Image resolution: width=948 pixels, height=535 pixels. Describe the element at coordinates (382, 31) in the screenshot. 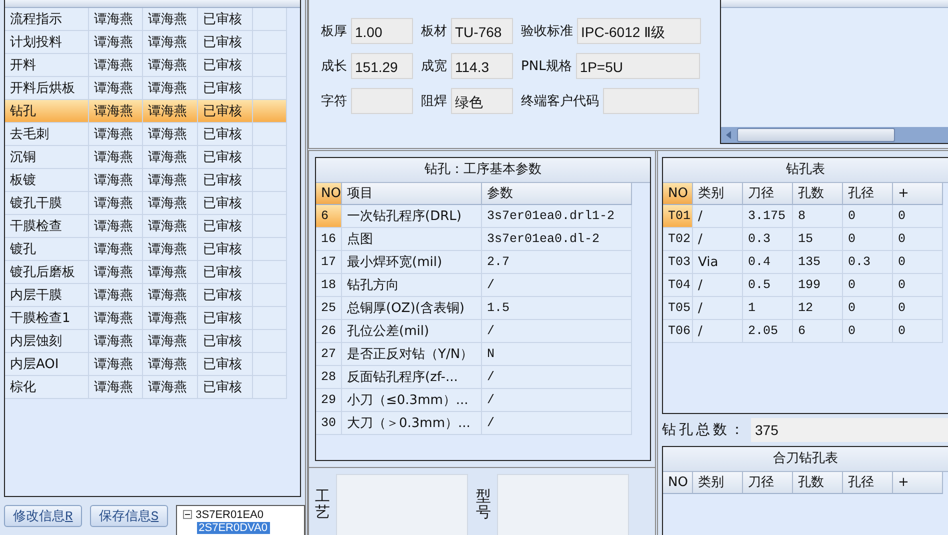

I see `text-field: 1.00` at that location.